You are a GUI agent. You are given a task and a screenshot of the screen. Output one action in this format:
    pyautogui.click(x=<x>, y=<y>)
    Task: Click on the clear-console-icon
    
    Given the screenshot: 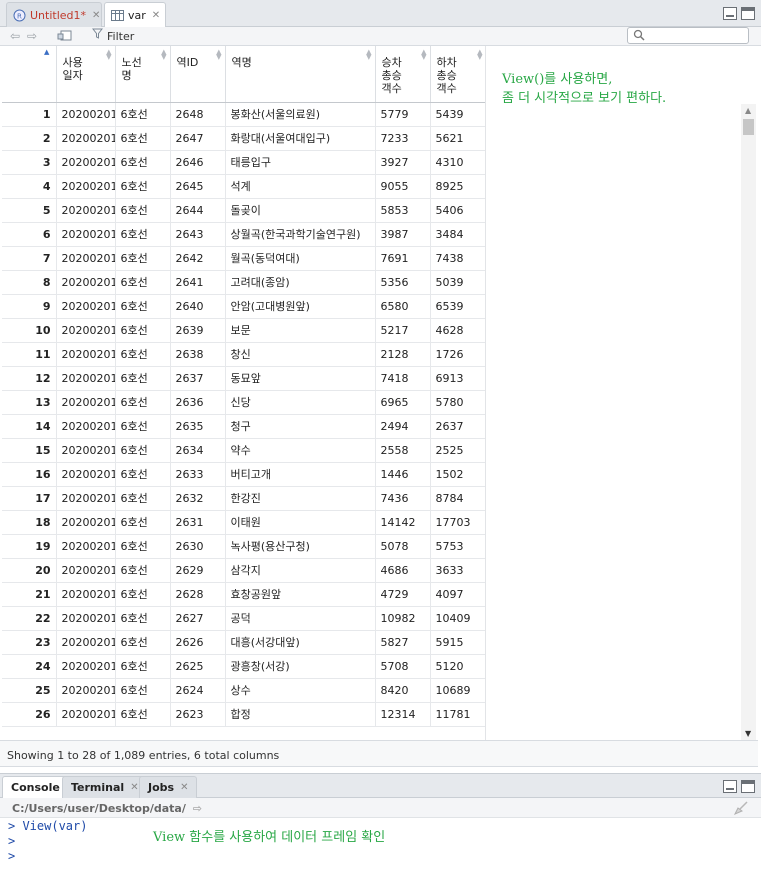 What is the action you would take?
    pyautogui.click(x=741, y=810)
    